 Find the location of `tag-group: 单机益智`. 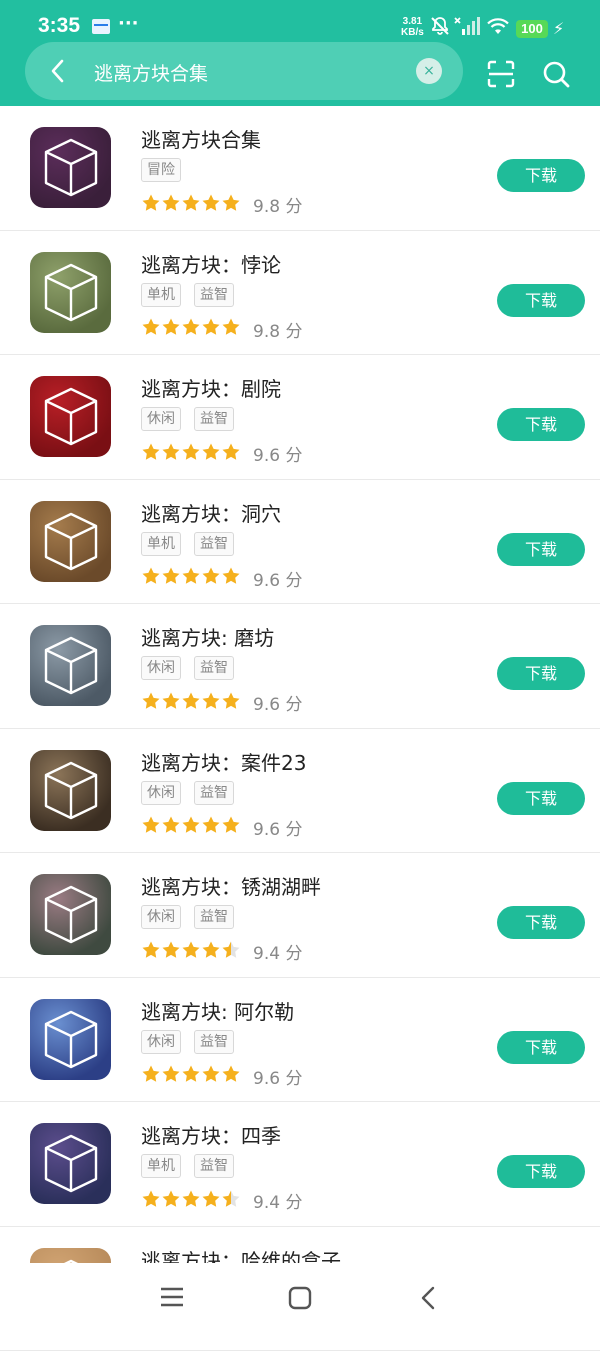

tag-group: 单机益智 is located at coordinates (194, 1166).